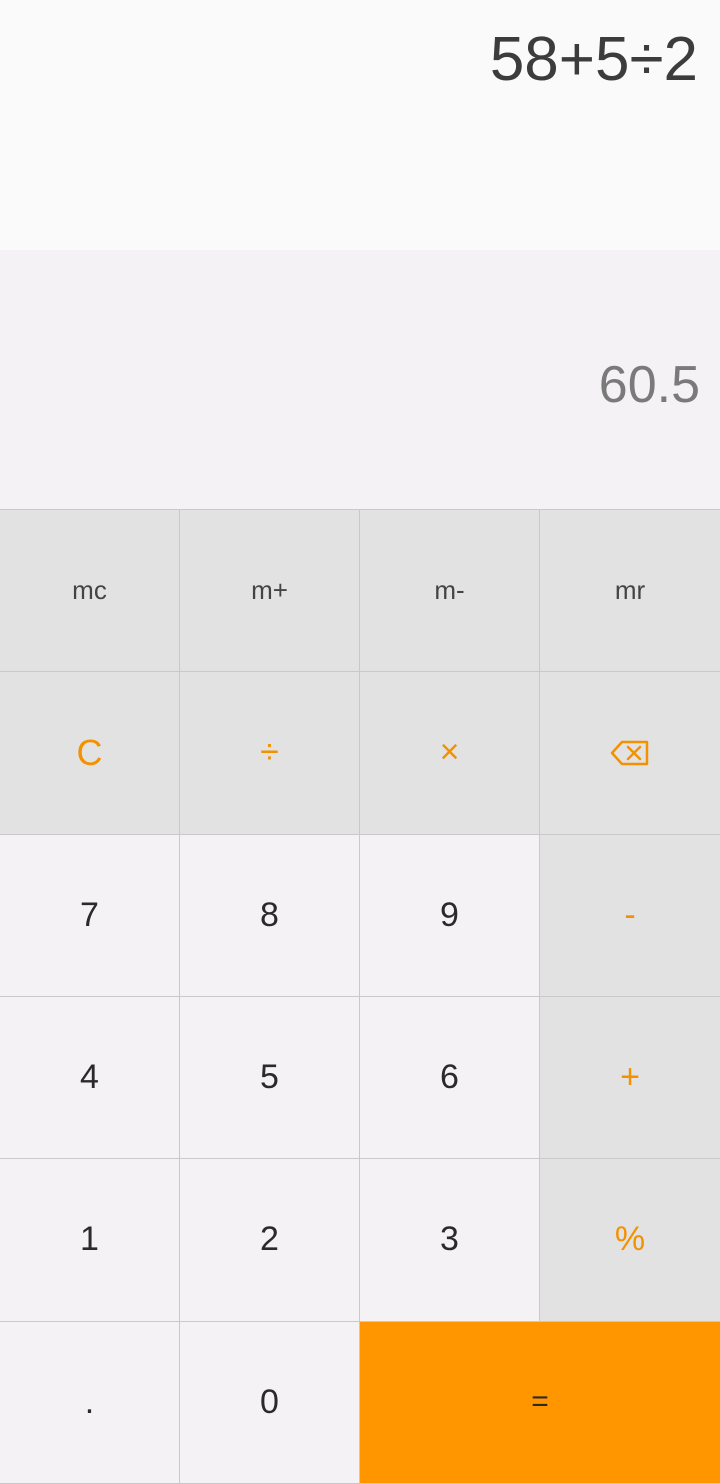 The height and width of the screenshot is (1484, 720). I want to click on digit-2-button: 2, so click(270, 1240).